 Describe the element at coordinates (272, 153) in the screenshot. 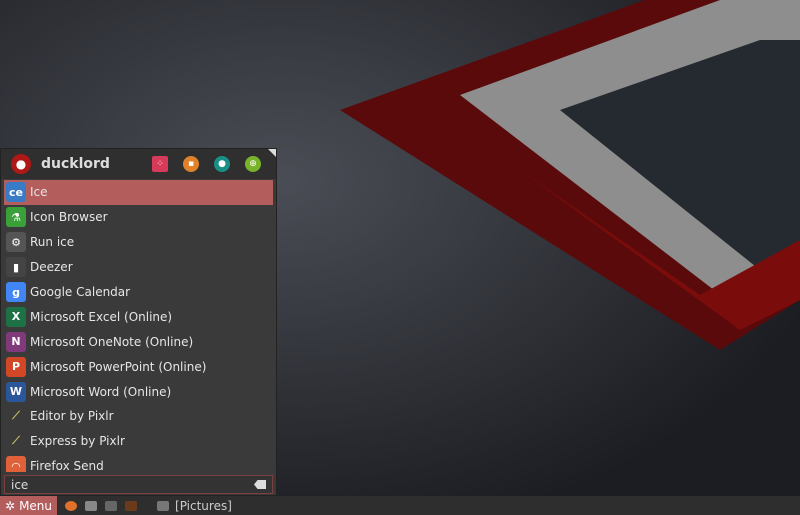

I see `resize-corner` at that location.